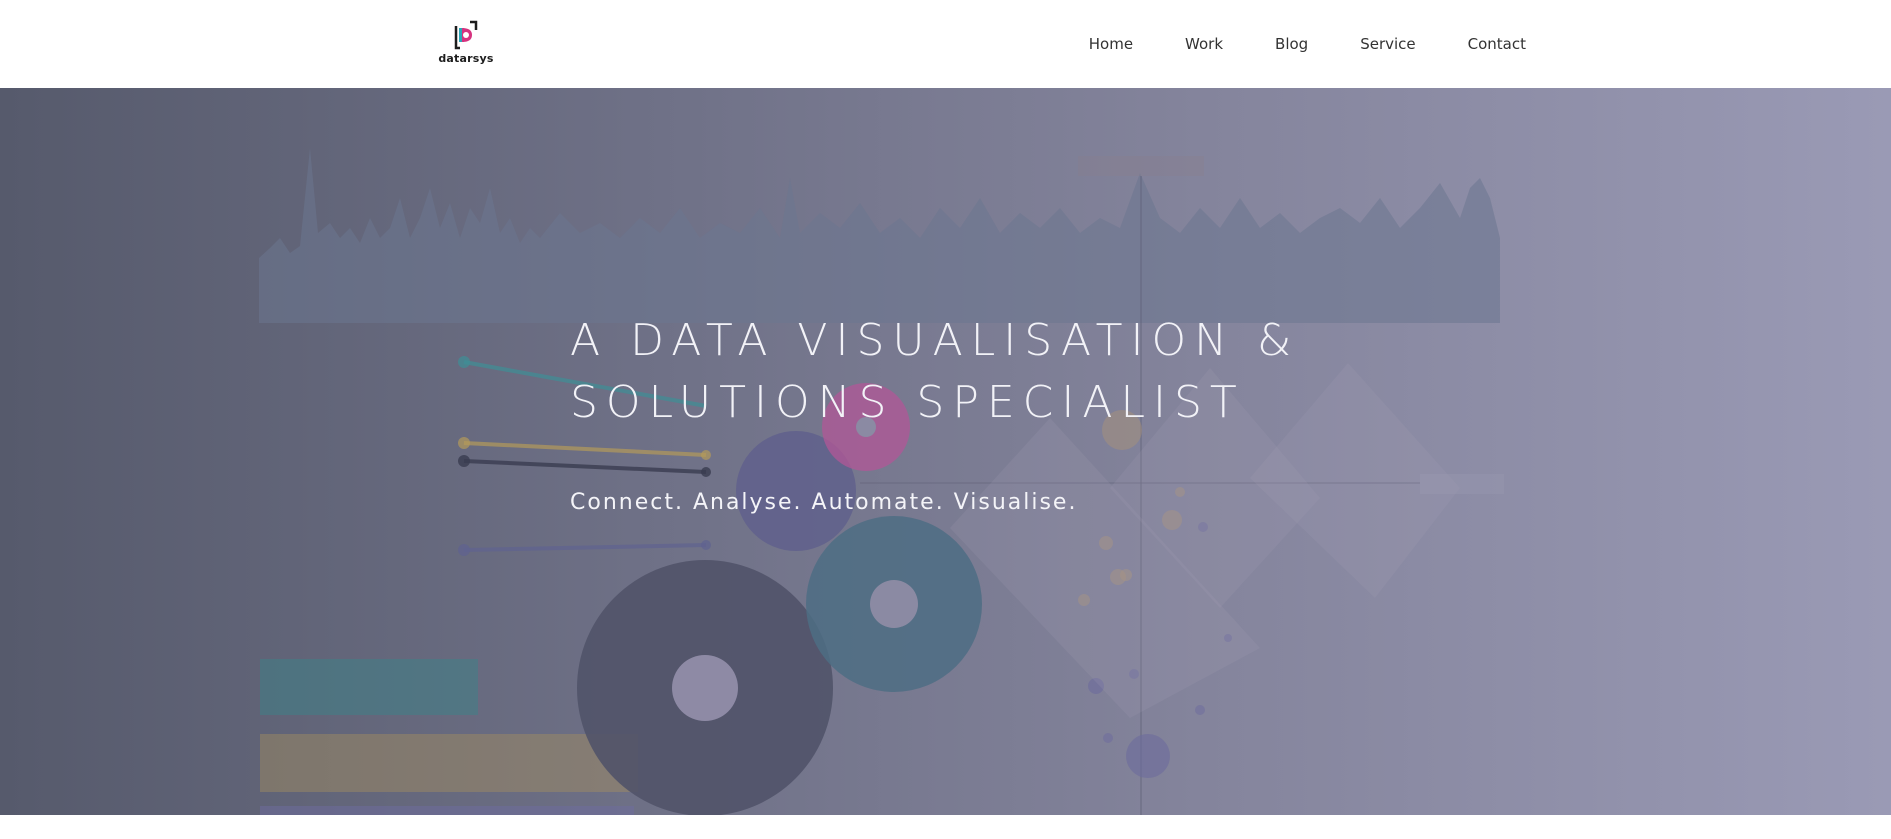  I want to click on nav-blog: Blog, so click(1291, 44).